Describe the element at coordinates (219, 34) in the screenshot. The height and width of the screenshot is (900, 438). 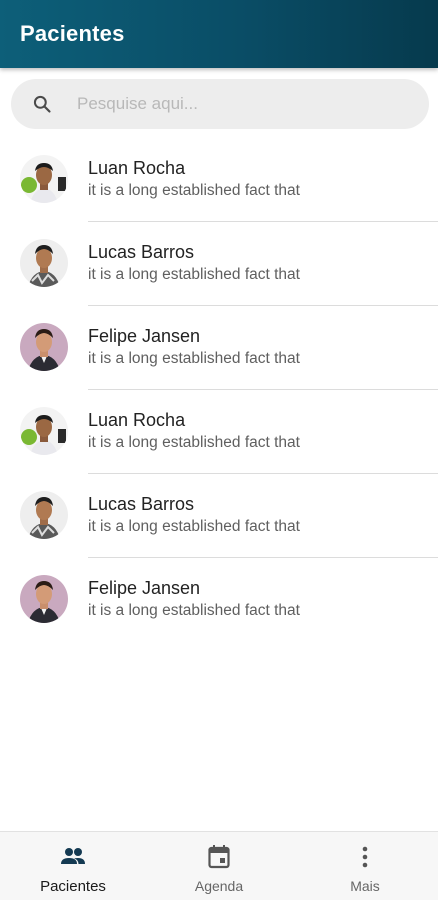
I see `app-header: Pacientes` at that location.